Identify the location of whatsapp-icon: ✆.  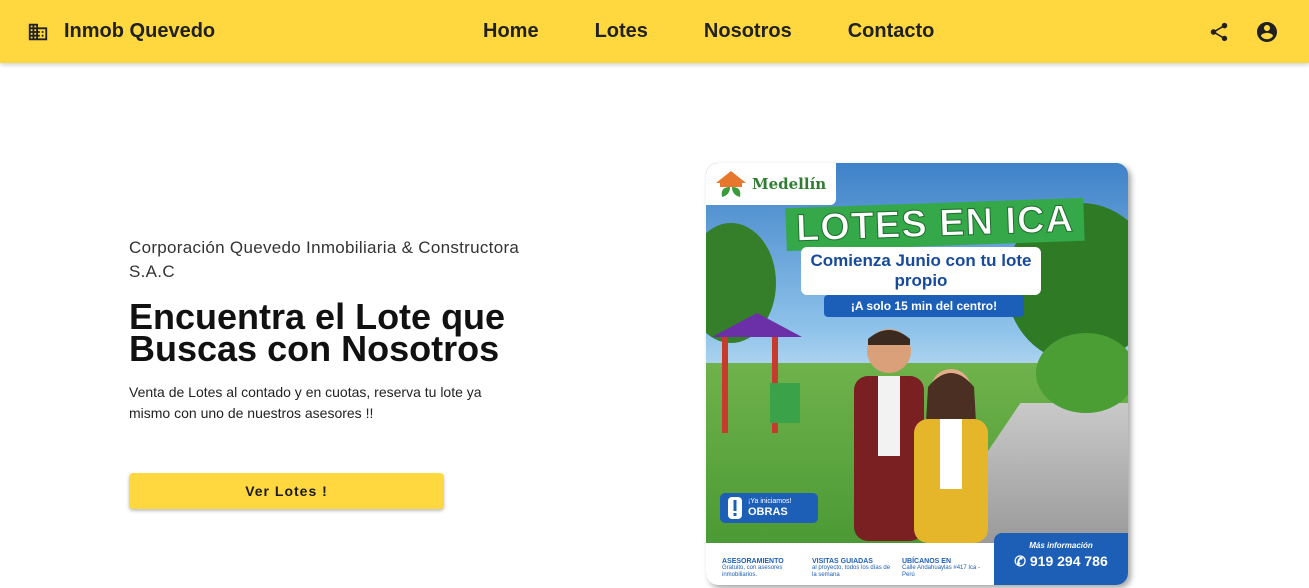
(1020, 561).